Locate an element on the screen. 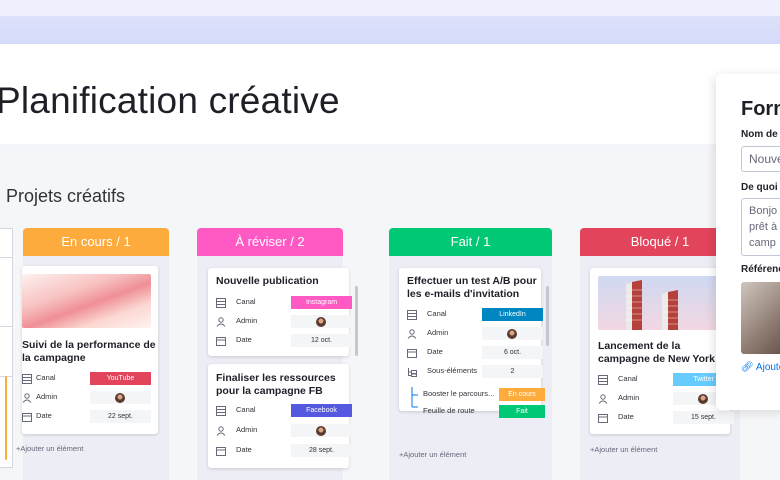 The image size is (780, 480). column-header: En cours / 1 is located at coordinates (96, 242).